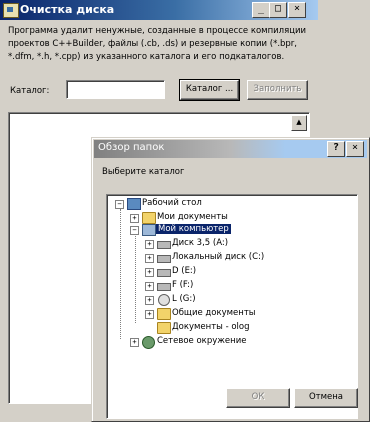 This screenshot has height=422, width=370. What do you see at coordinates (245, 244) in the screenshot?
I see `tree-node-drive-a: + Диск 3,5 (A:)` at bounding box center [245, 244].